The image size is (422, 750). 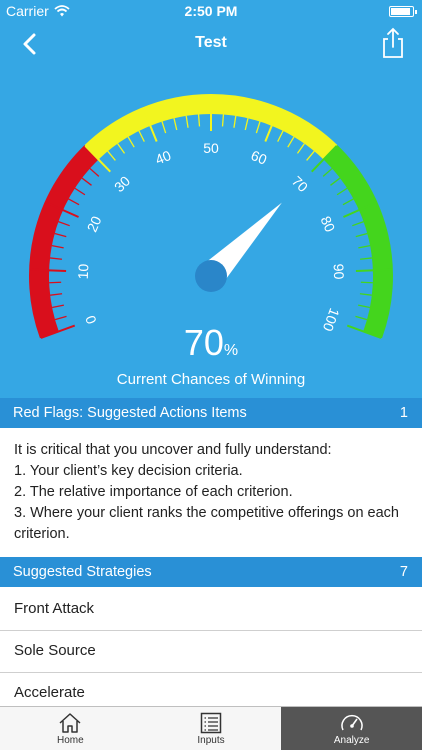 What do you see at coordinates (82, 572) in the screenshot?
I see `strategies-title: Suggested Strategies` at bounding box center [82, 572].